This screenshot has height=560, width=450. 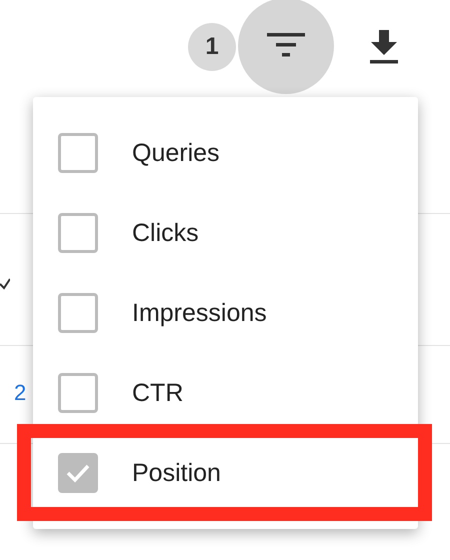 What do you see at coordinates (176, 473) in the screenshot?
I see `menu-item-label: Position` at bounding box center [176, 473].